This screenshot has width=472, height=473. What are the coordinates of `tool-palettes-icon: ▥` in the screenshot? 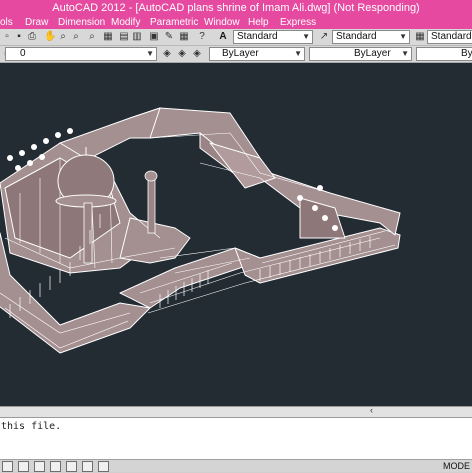 It's located at (137, 37).